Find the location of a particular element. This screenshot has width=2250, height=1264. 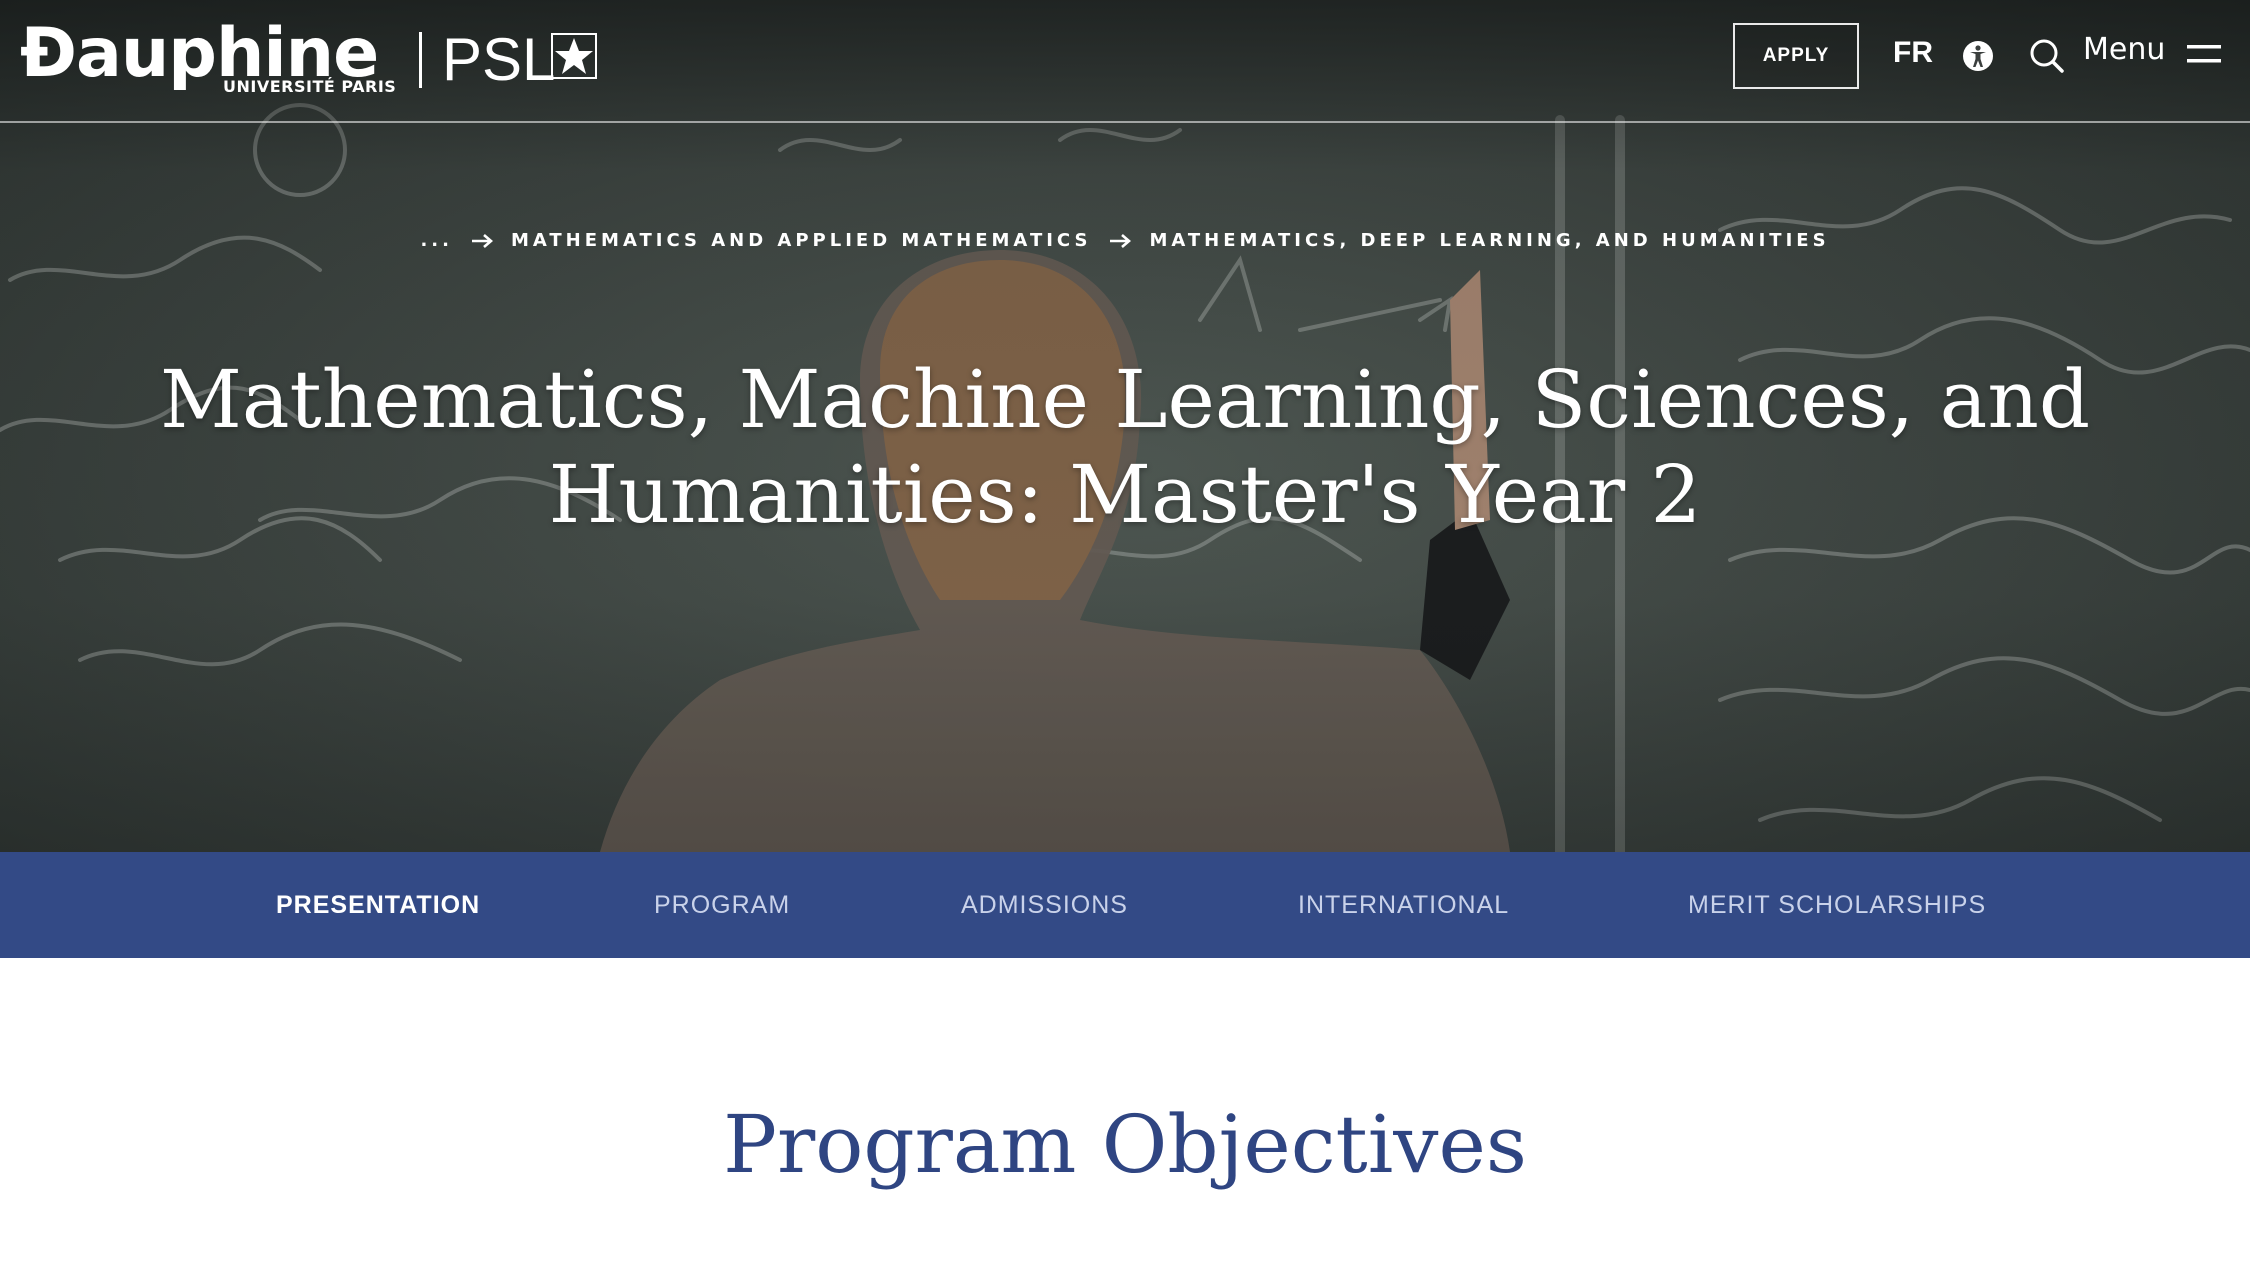

section-title: Program Objectives is located at coordinates (1125, 1144).